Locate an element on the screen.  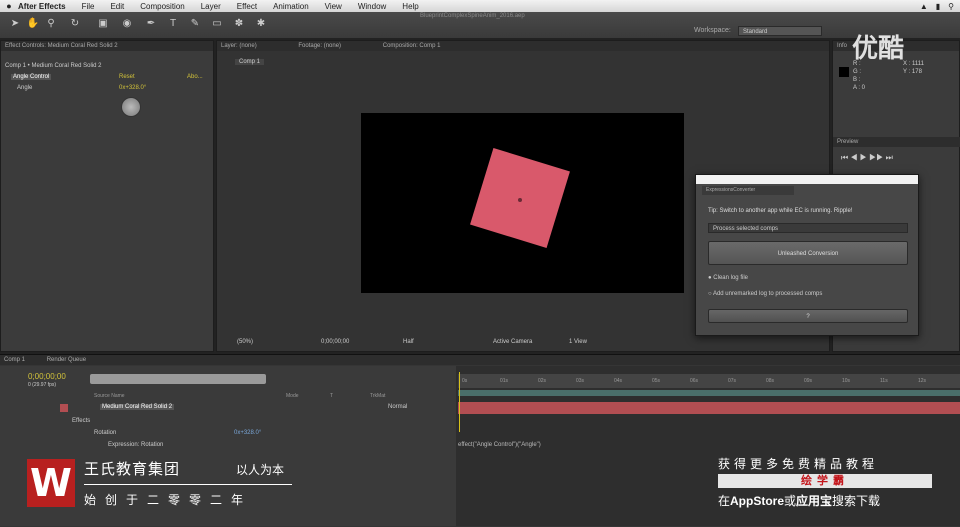
camera-tool-icon: ▣ is located at coordinates (103, 24).